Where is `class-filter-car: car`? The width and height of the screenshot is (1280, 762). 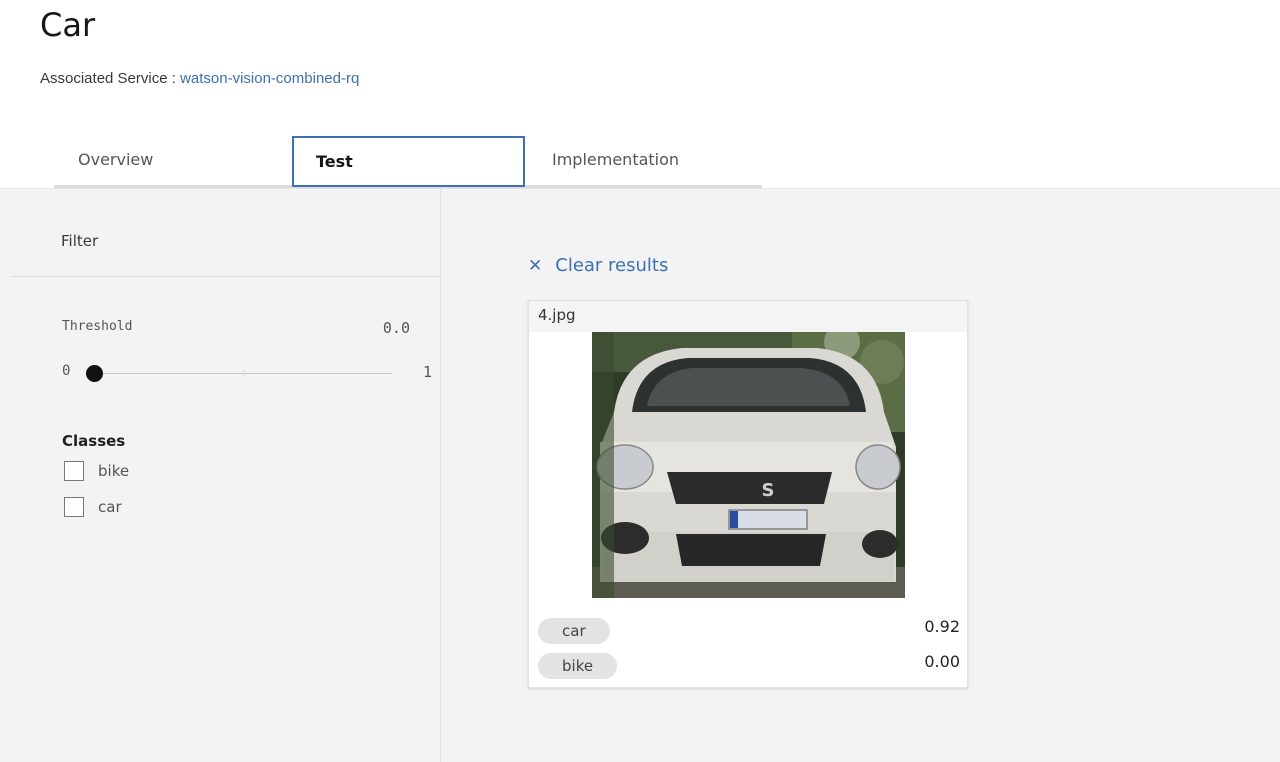
class-filter-car: car is located at coordinates (93, 507).